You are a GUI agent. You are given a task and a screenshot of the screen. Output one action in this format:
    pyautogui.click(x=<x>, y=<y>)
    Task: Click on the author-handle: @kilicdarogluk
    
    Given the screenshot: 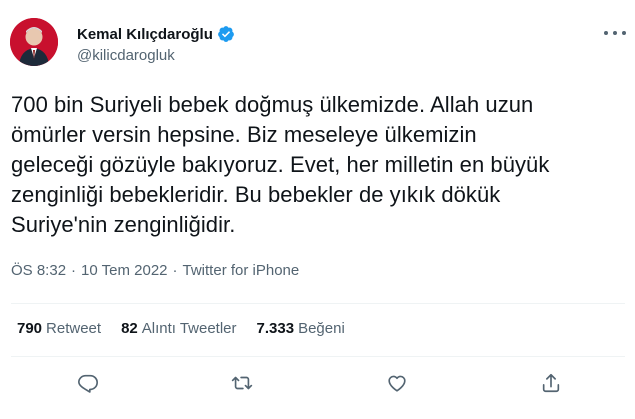 What is the action you would take?
    pyautogui.click(x=126, y=55)
    